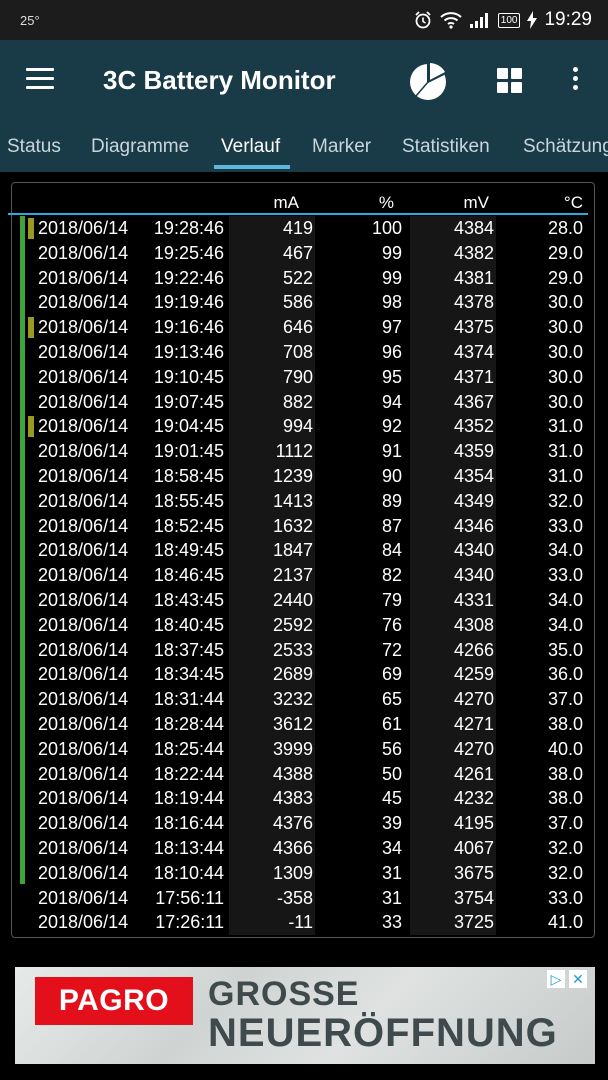  Describe the element at coordinates (304, 551) in the screenshot. I see `table-row: 2018/06/14 18:49:45 1847 84 4340 34.0` at that location.